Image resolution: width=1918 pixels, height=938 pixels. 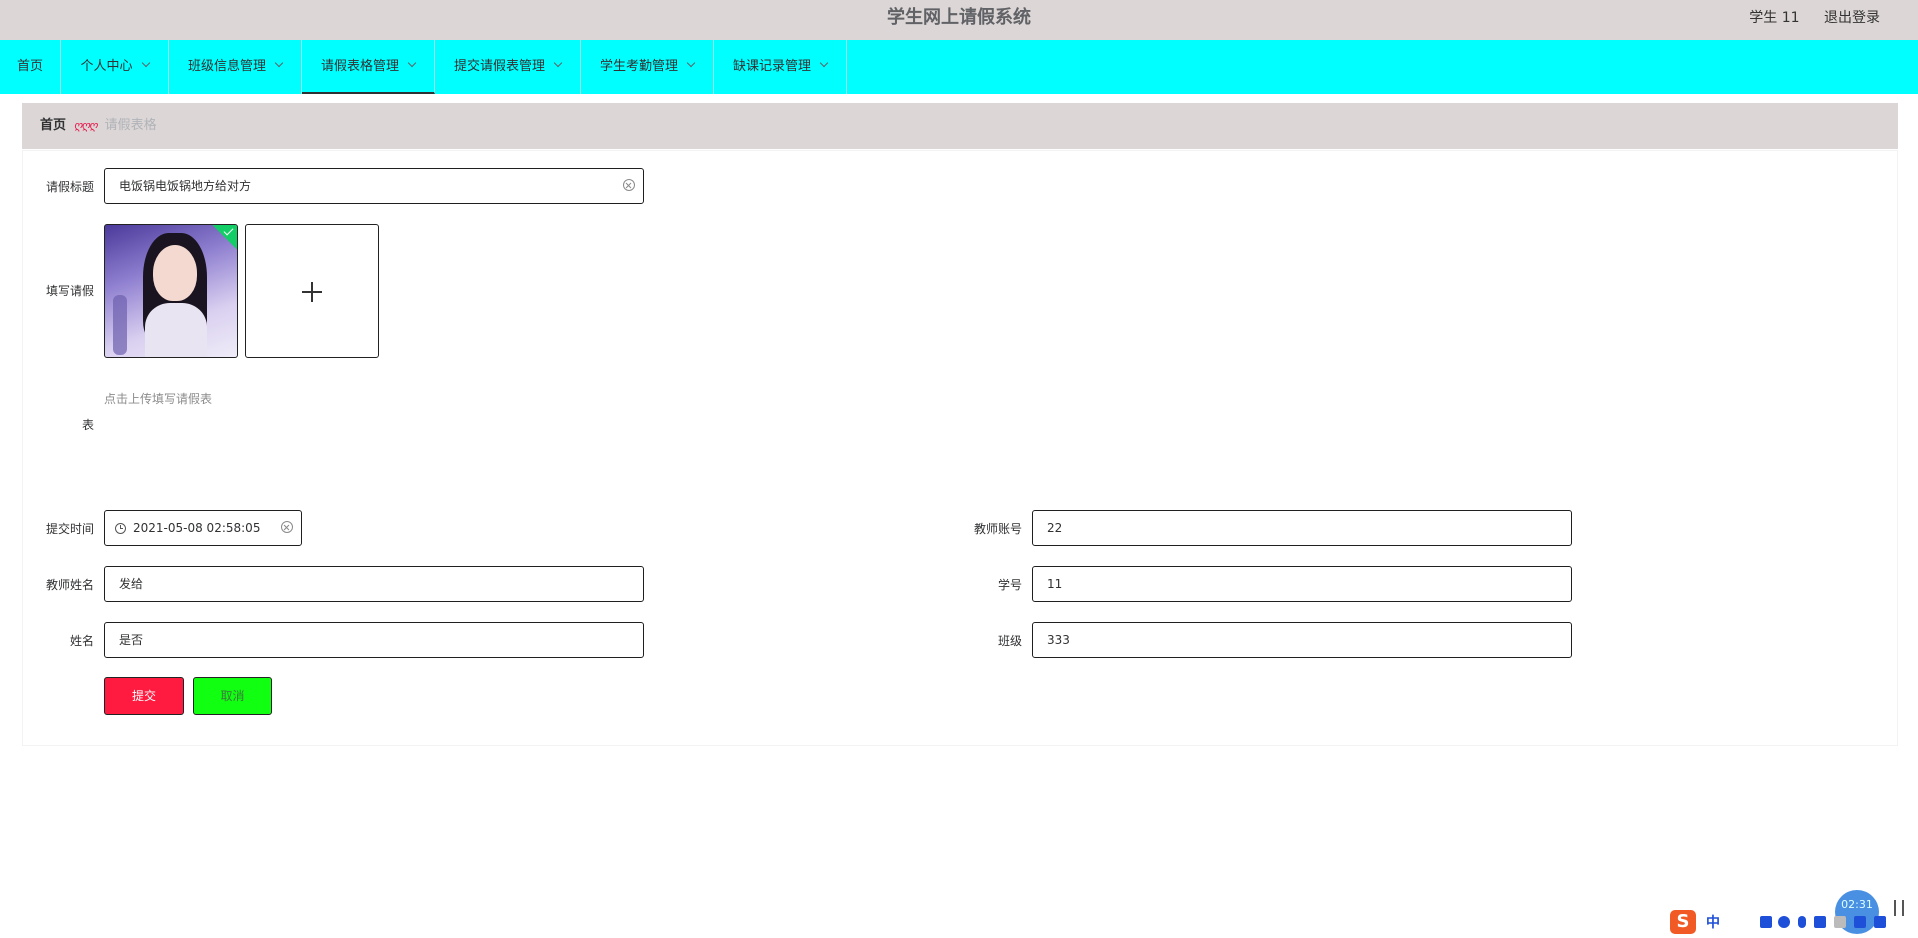 I want to click on app-title: 学生网上请假系统, so click(x=959, y=17).